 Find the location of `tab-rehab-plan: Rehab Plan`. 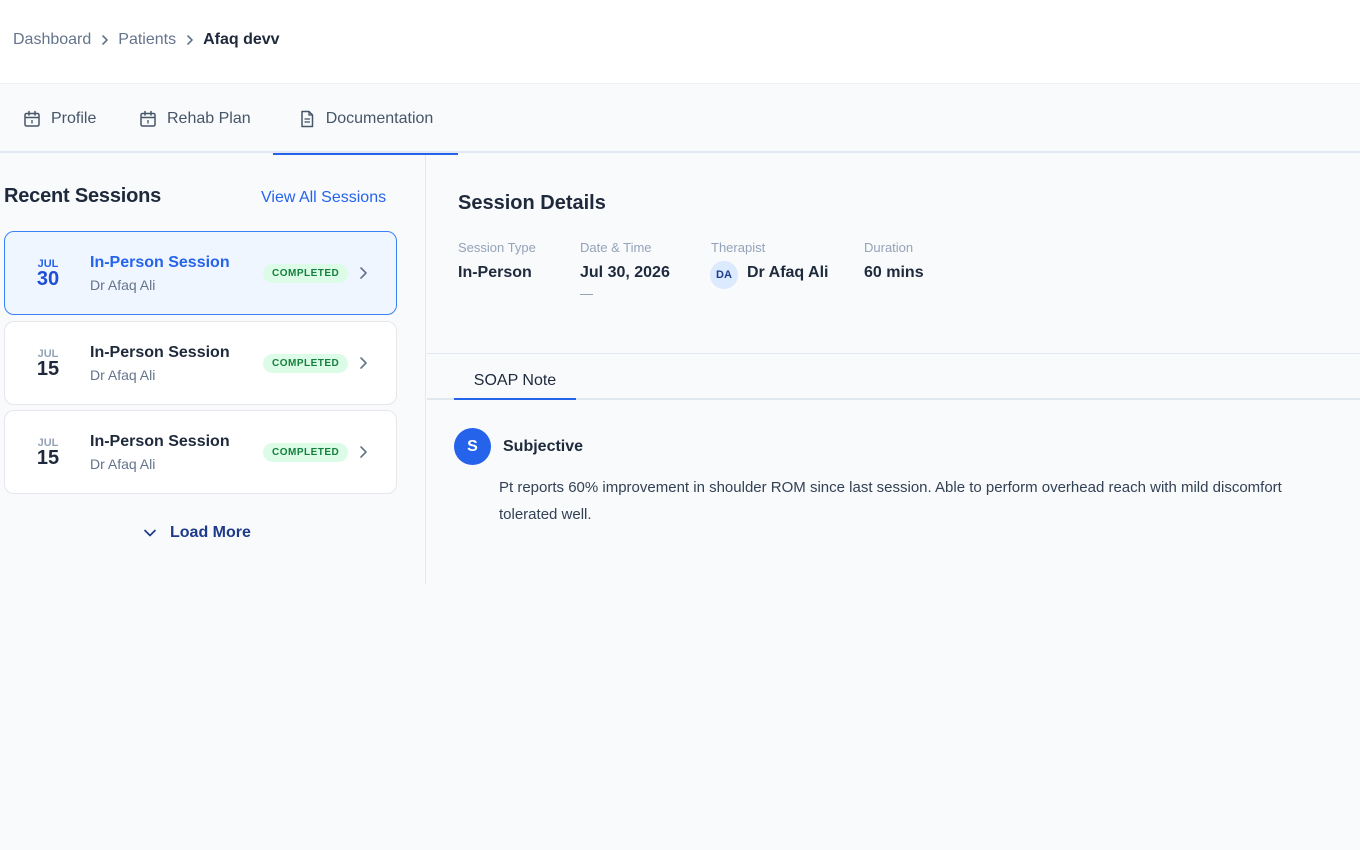

tab-rehab-plan: Rehab Plan is located at coordinates (195, 119).